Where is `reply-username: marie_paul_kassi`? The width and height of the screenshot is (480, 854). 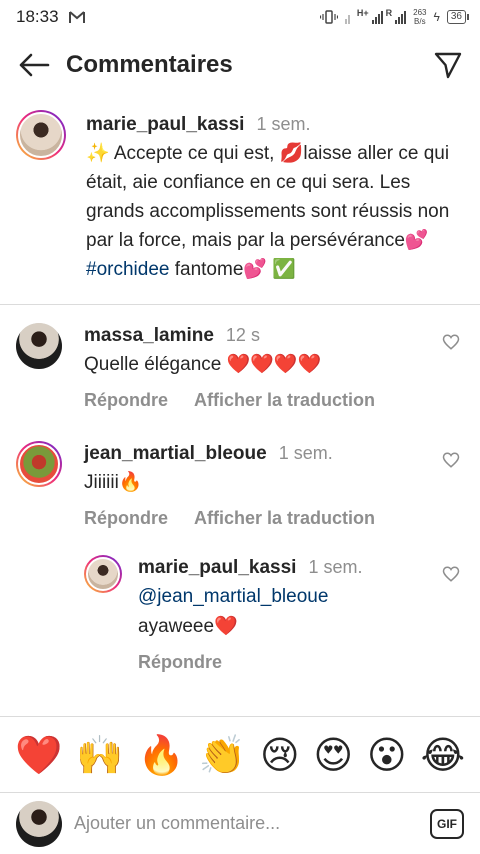 reply-username: marie_paul_kassi is located at coordinates (217, 567).